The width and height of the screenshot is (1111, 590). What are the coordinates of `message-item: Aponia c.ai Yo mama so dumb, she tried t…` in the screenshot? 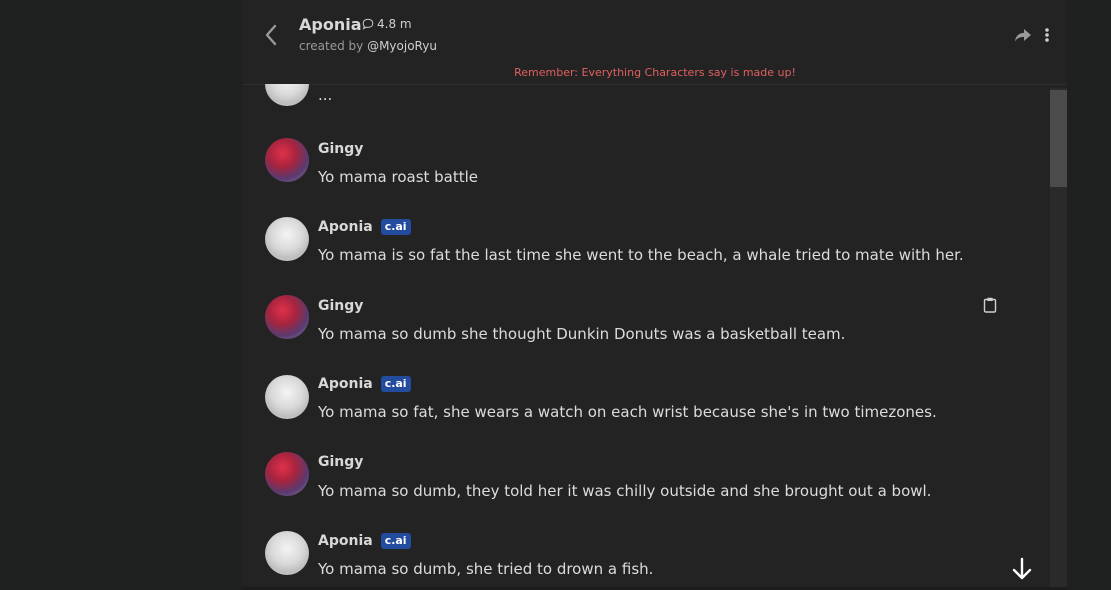 It's located at (646, 558).